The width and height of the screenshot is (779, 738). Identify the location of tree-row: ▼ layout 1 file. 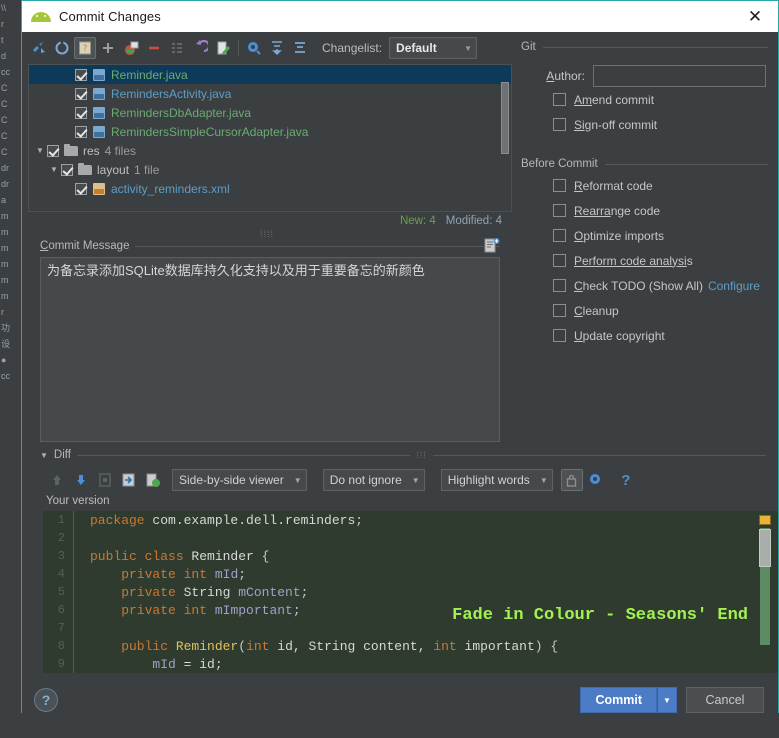
(270, 169).